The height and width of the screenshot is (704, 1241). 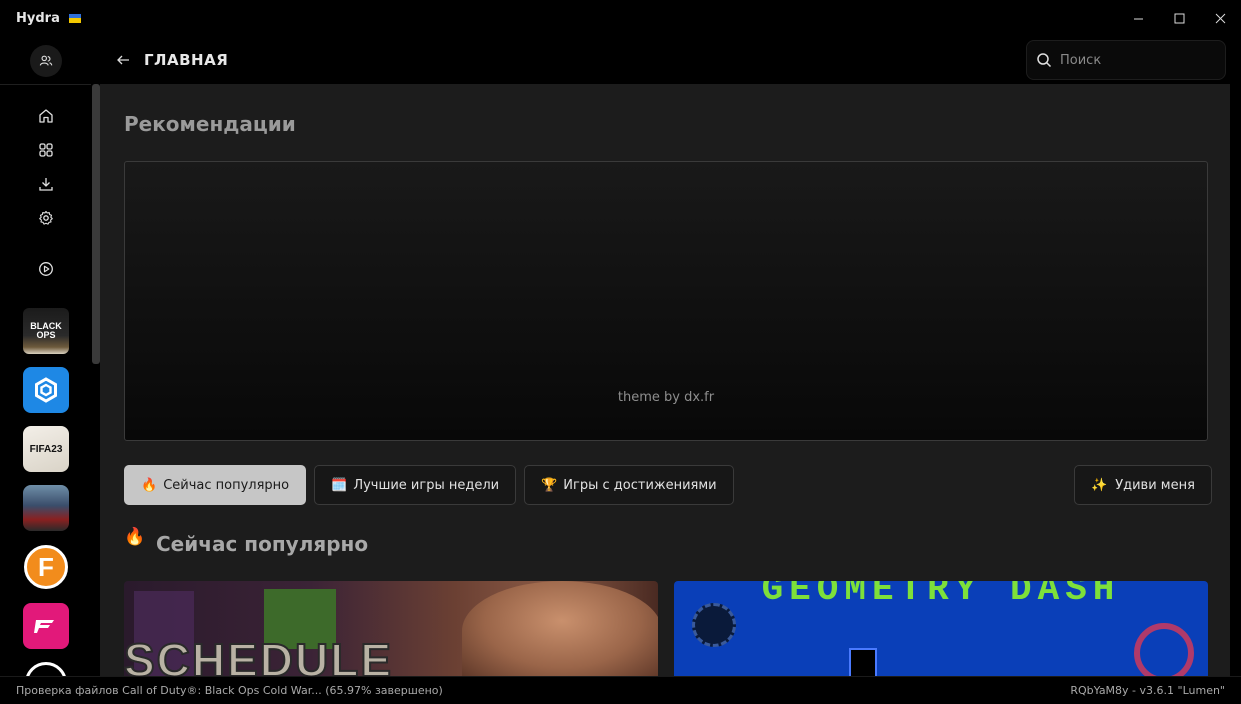 I want to click on calendar-icon: 🗓️, so click(x=339, y=485).